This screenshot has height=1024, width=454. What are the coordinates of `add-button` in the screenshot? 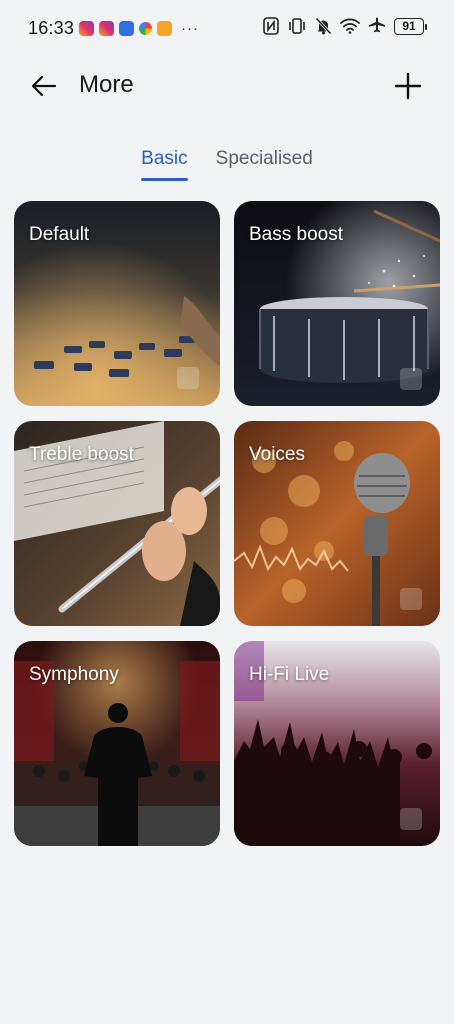 It's located at (408, 86).